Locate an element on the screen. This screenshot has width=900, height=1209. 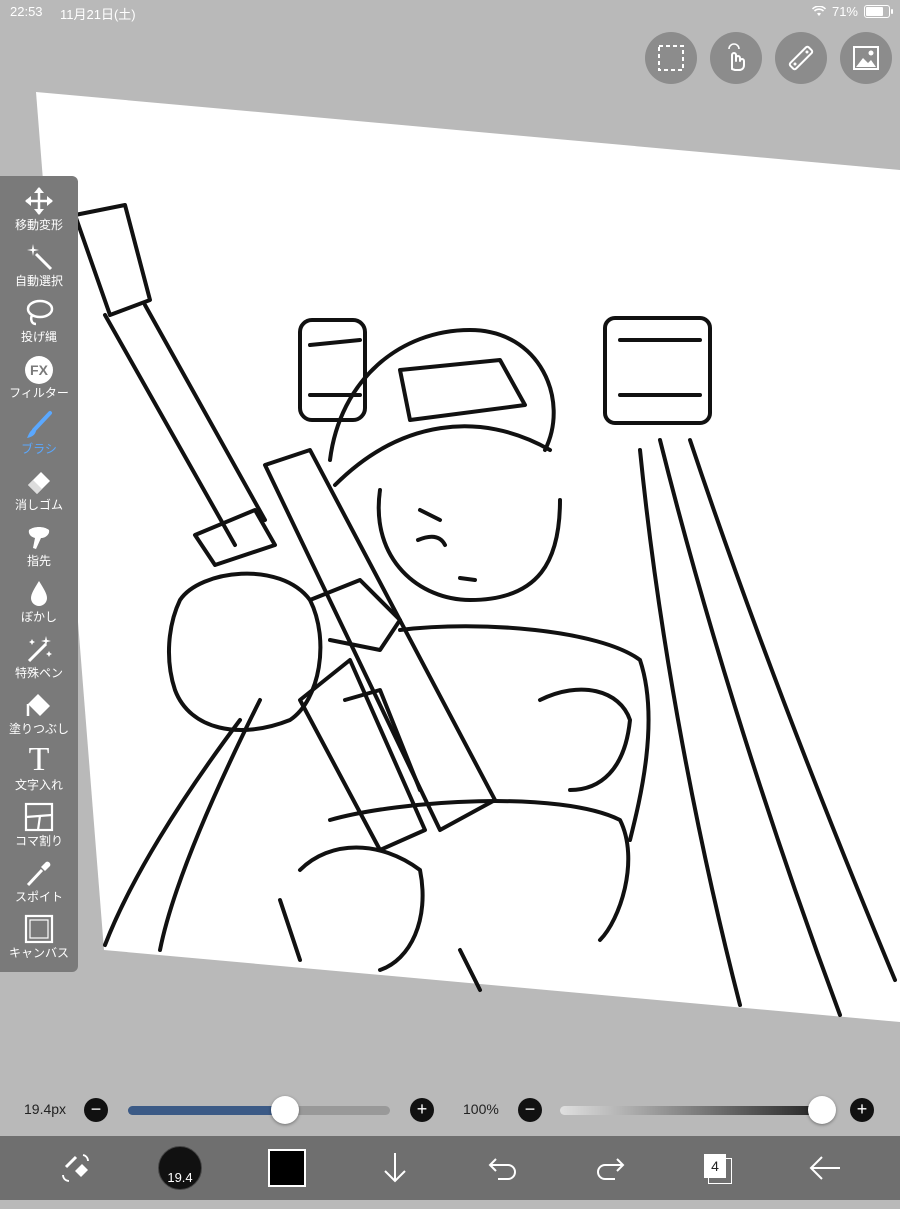
frame-divide-icon is located at coordinates (39, 817).